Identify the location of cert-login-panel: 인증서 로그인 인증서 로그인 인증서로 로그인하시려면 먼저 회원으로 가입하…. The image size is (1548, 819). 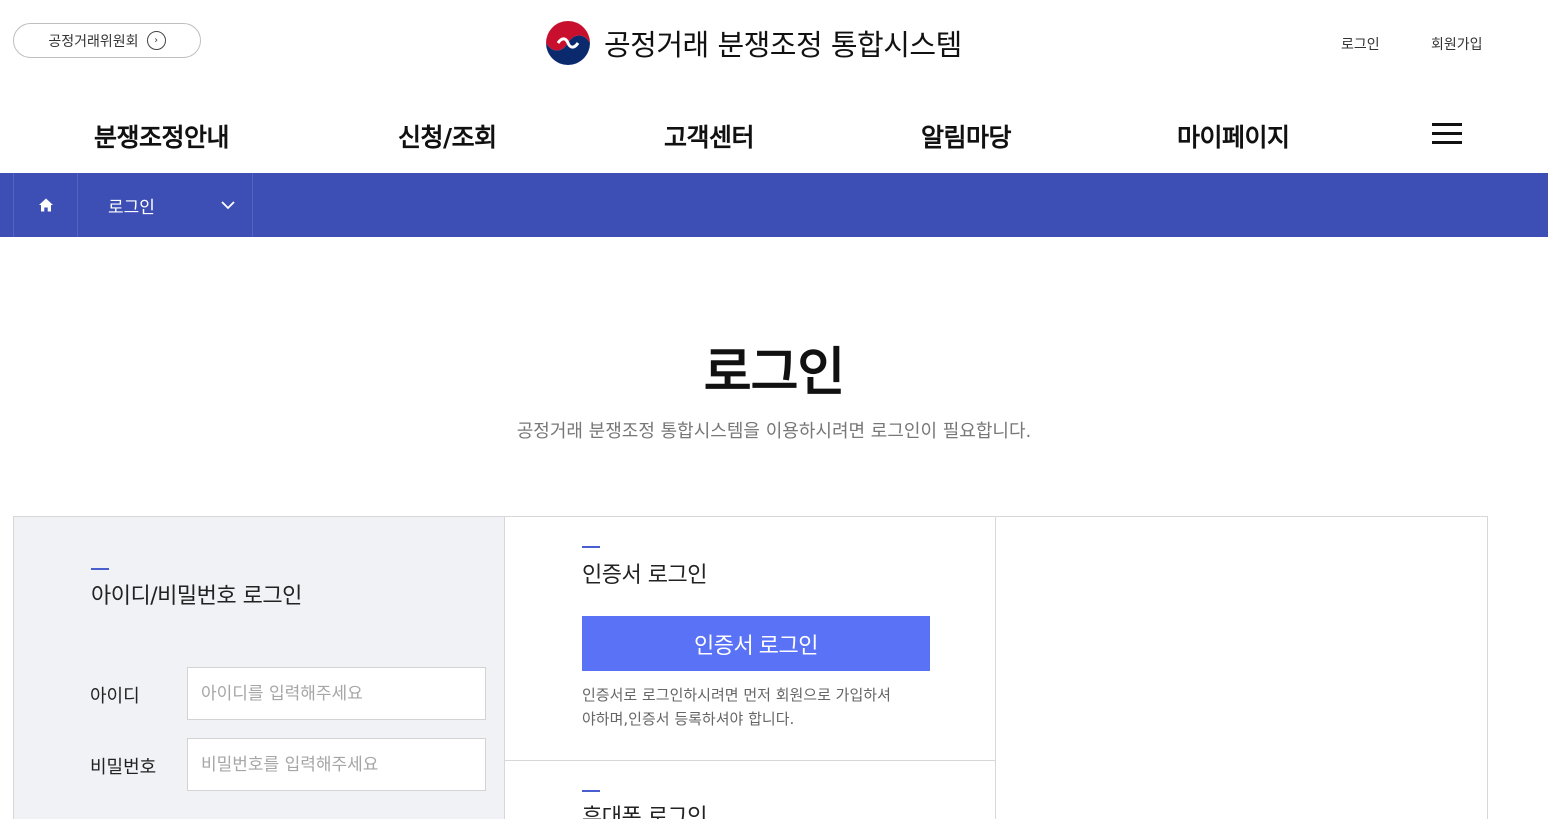
(750, 667).